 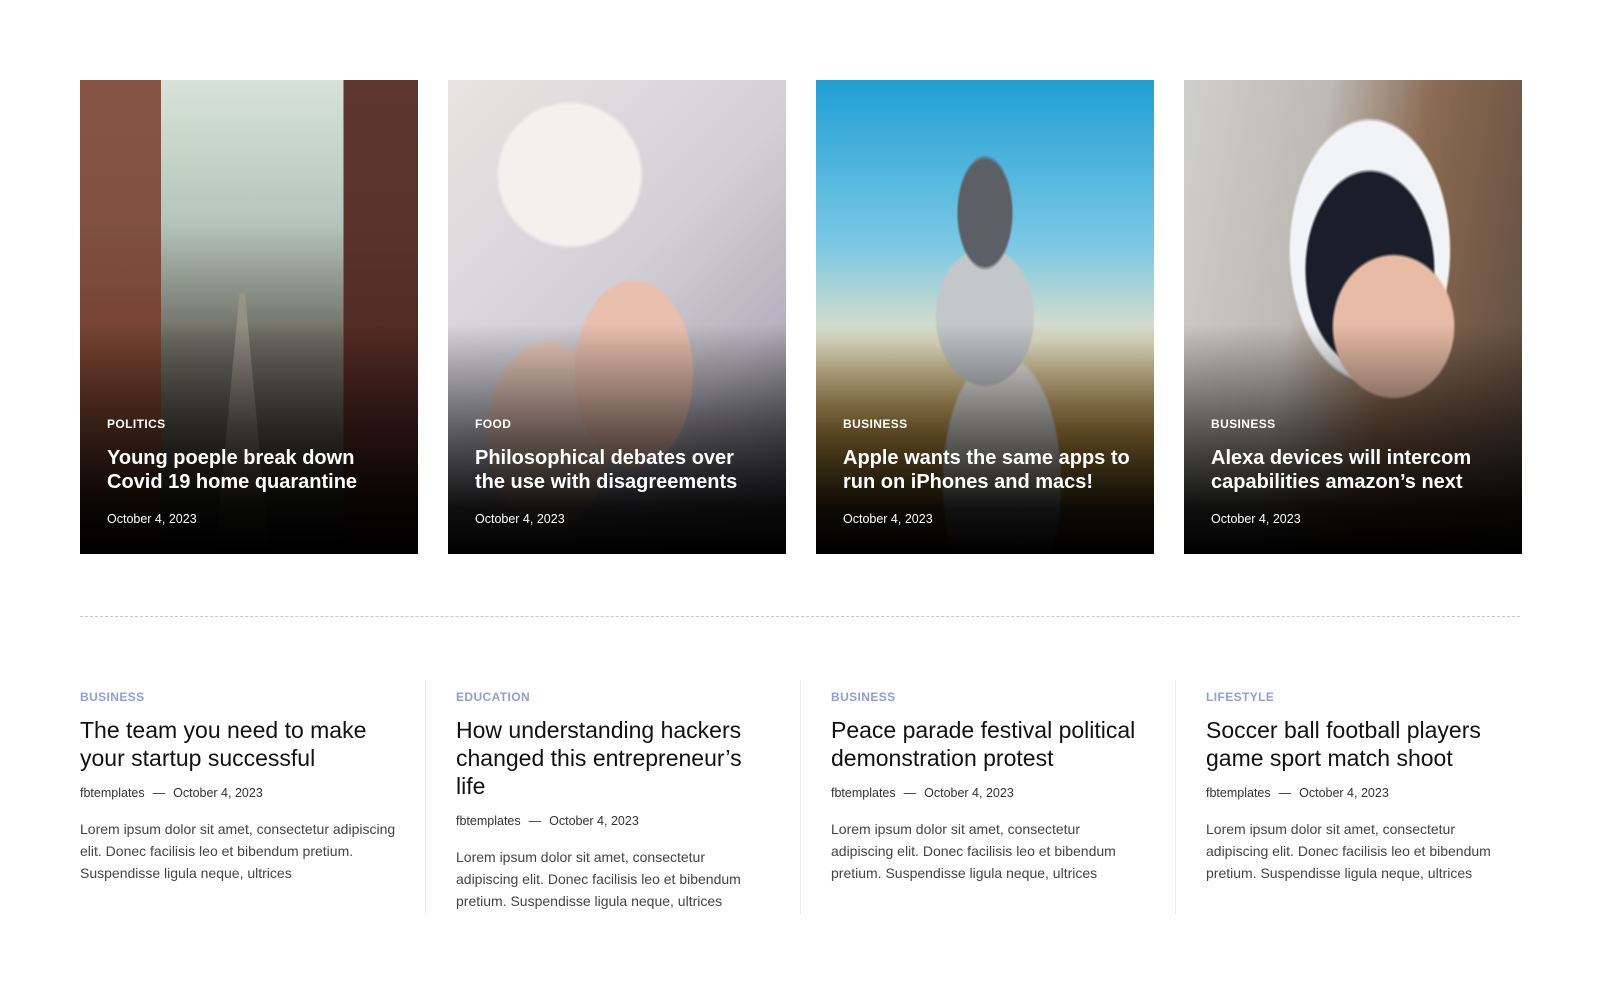 What do you see at coordinates (620, 424) in the screenshot?
I see `card-category: FOOD` at bounding box center [620, 424].